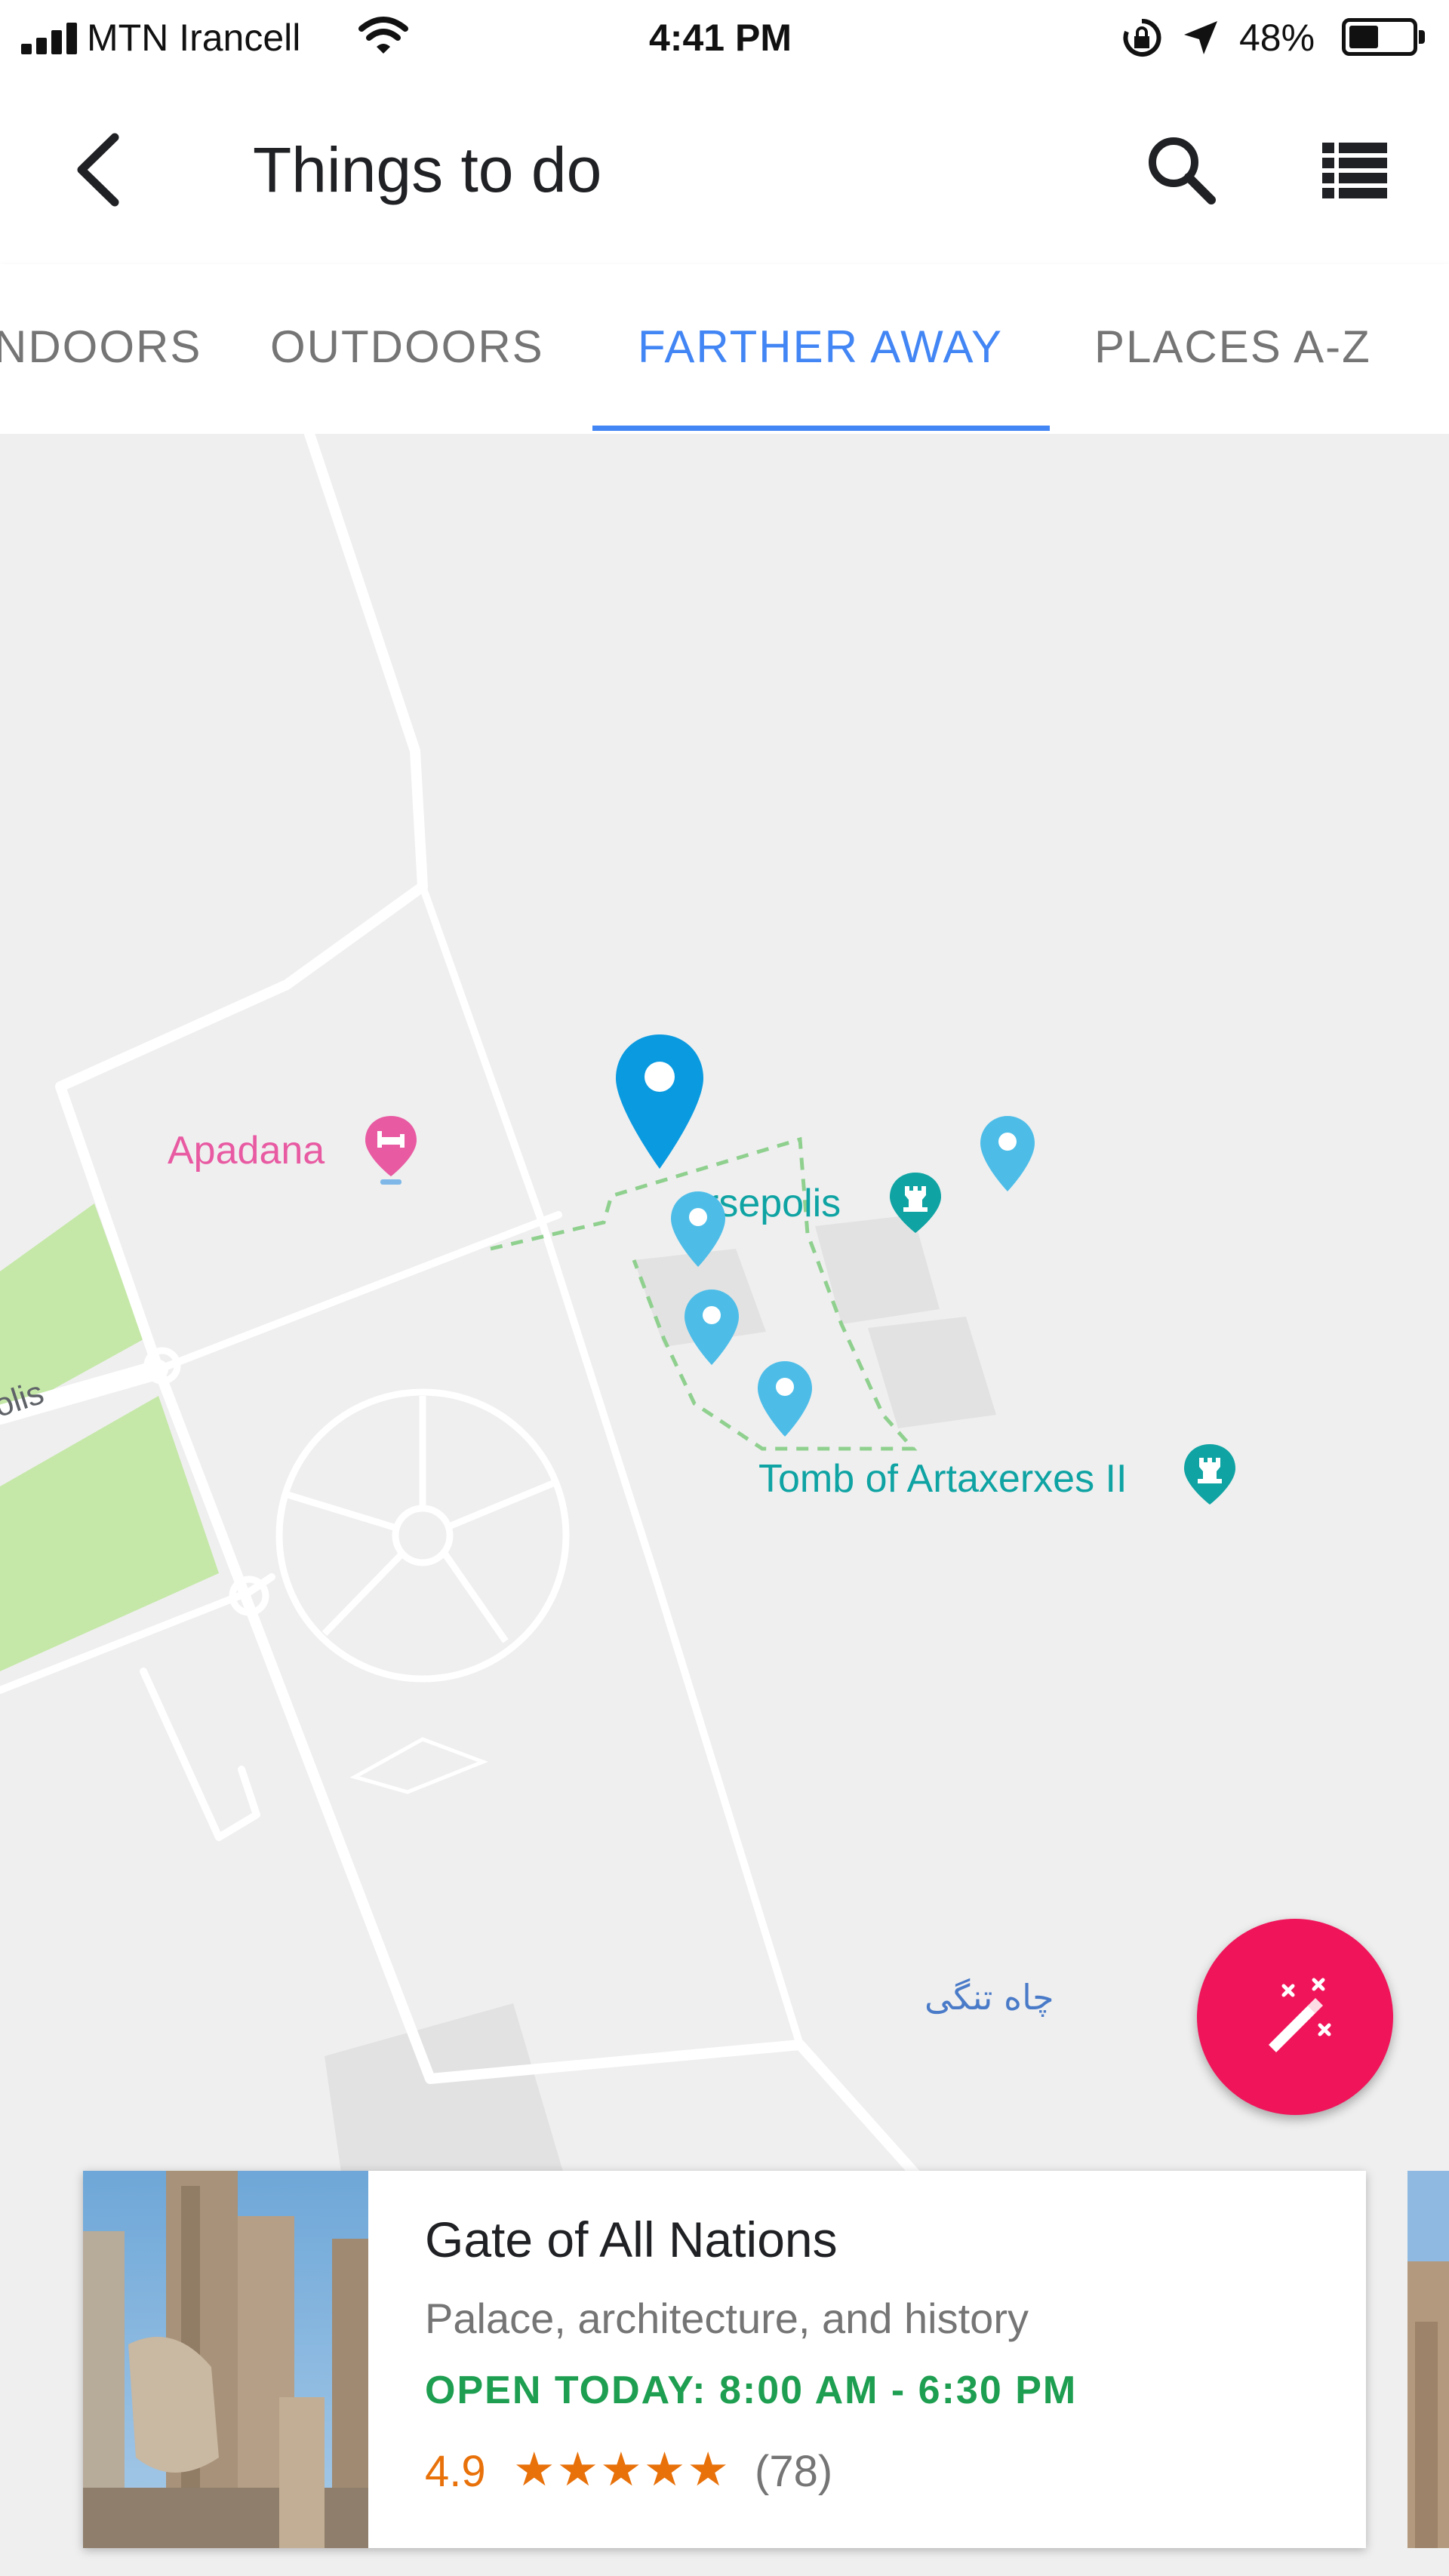 This screenshot has height=2576, width=1449. Describe the element at coordinates (383, 35) in the screenshot. I see `wifi-icon` at that location.